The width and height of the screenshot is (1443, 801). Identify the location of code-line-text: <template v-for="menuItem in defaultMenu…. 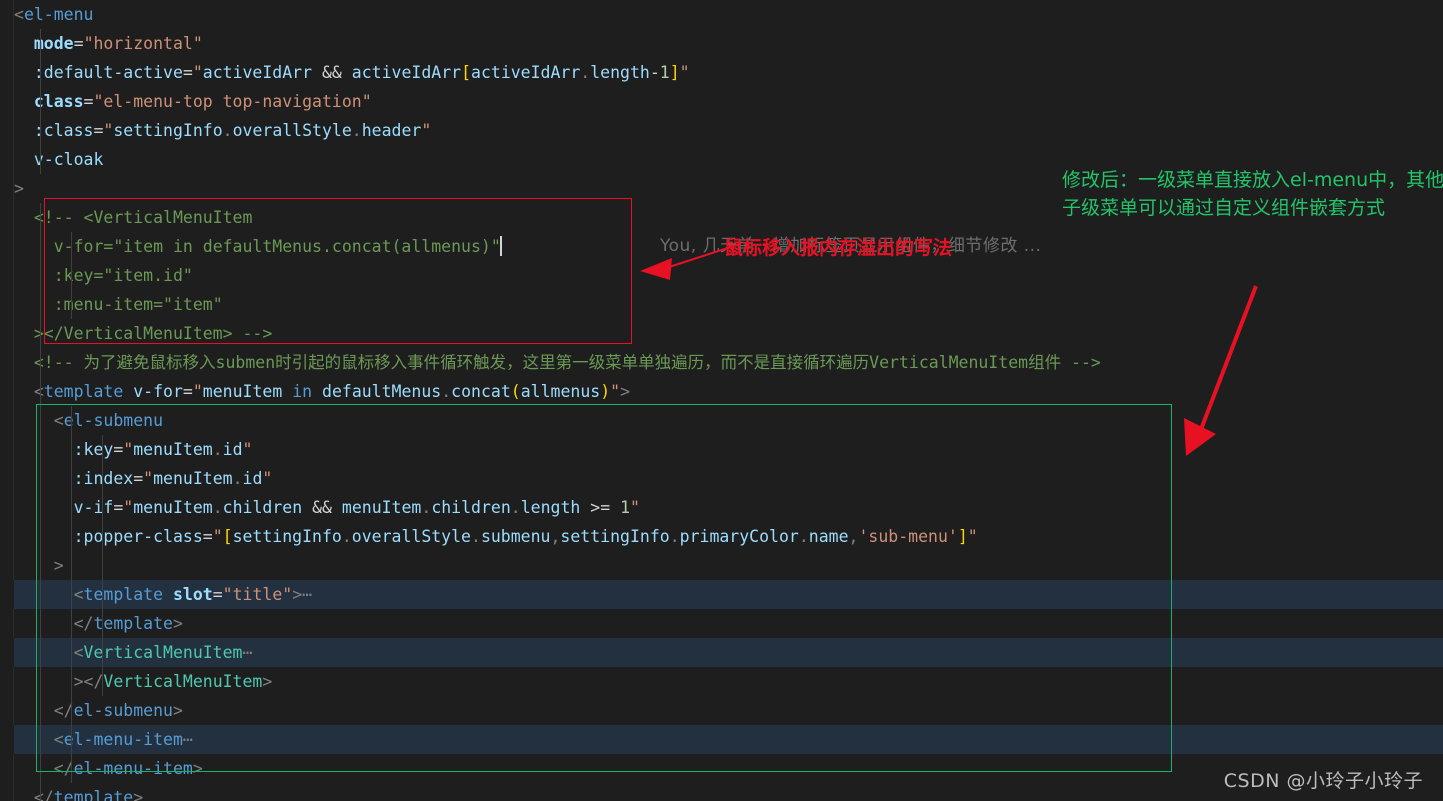
(332, 391).